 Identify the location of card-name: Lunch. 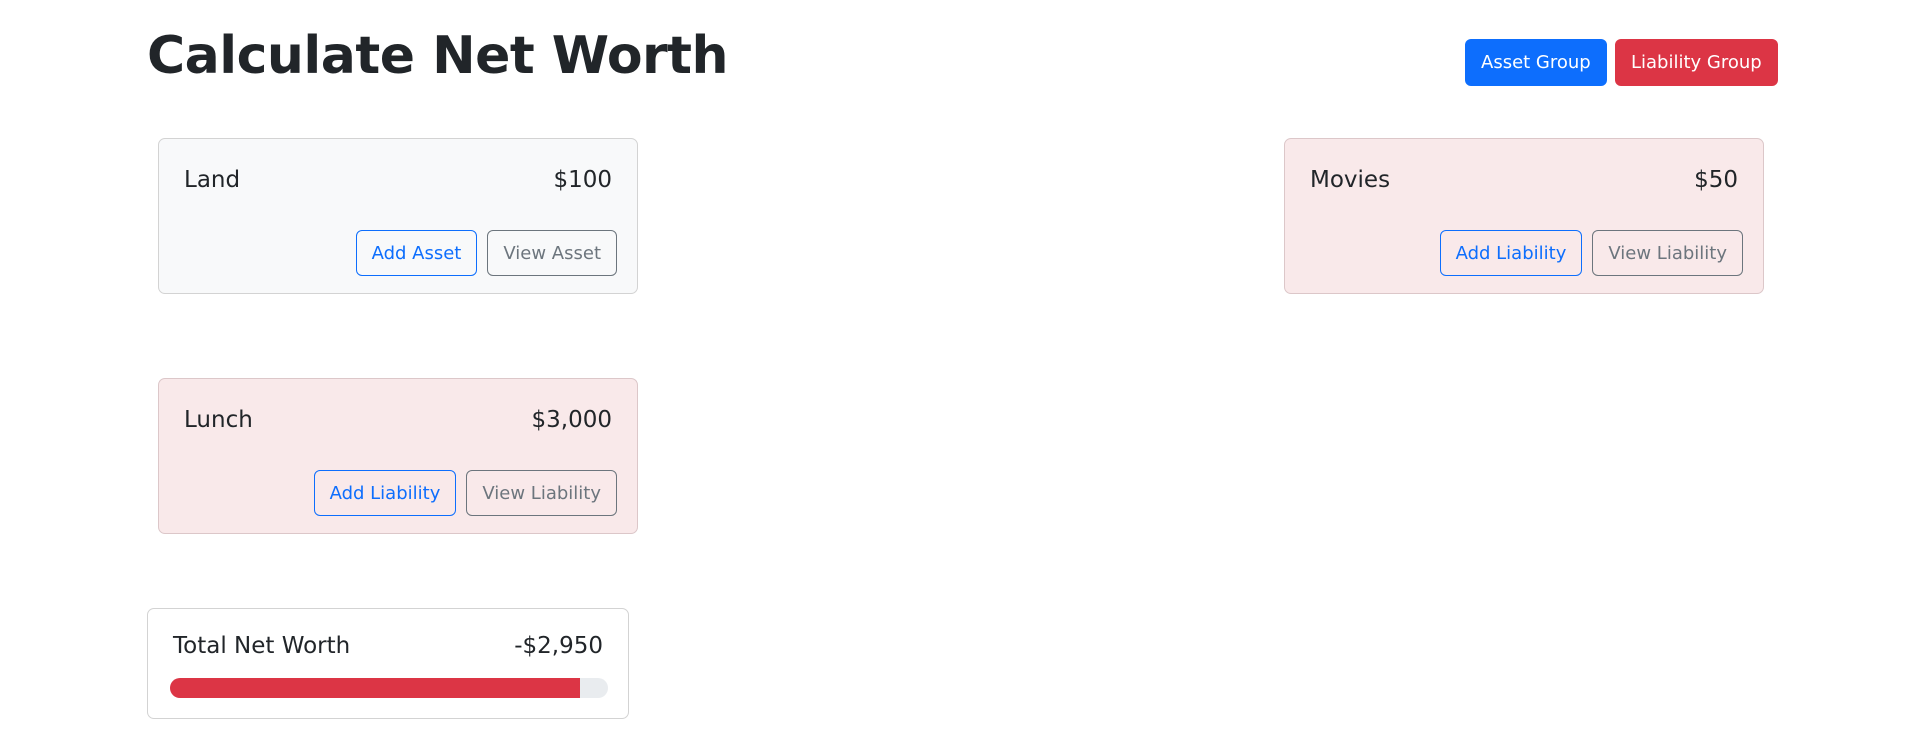
(218, 420).